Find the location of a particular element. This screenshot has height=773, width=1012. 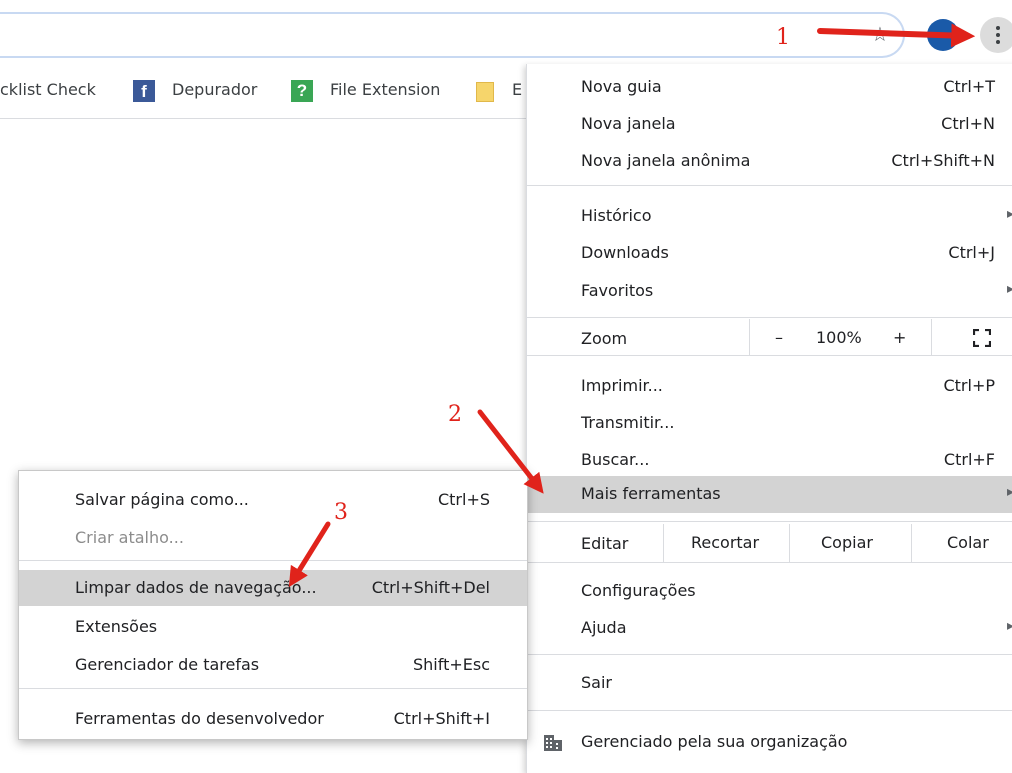

annotation-number-3: 3 is located at coordinates (341, 512).